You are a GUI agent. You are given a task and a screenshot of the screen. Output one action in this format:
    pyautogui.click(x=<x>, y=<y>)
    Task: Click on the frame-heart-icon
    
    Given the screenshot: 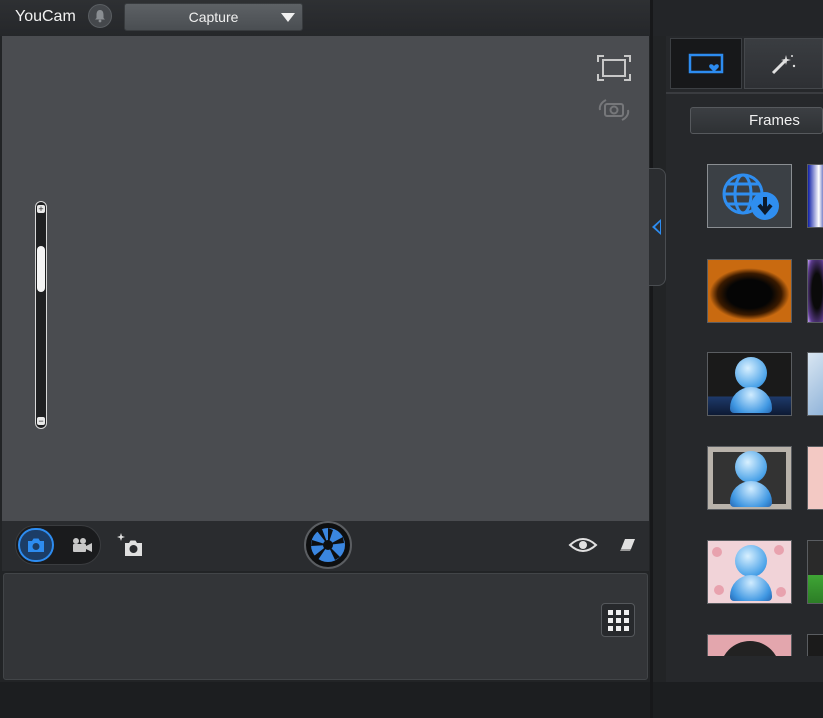 What is the action you would take?
    pyautogui.click(x=706, y=63)
    